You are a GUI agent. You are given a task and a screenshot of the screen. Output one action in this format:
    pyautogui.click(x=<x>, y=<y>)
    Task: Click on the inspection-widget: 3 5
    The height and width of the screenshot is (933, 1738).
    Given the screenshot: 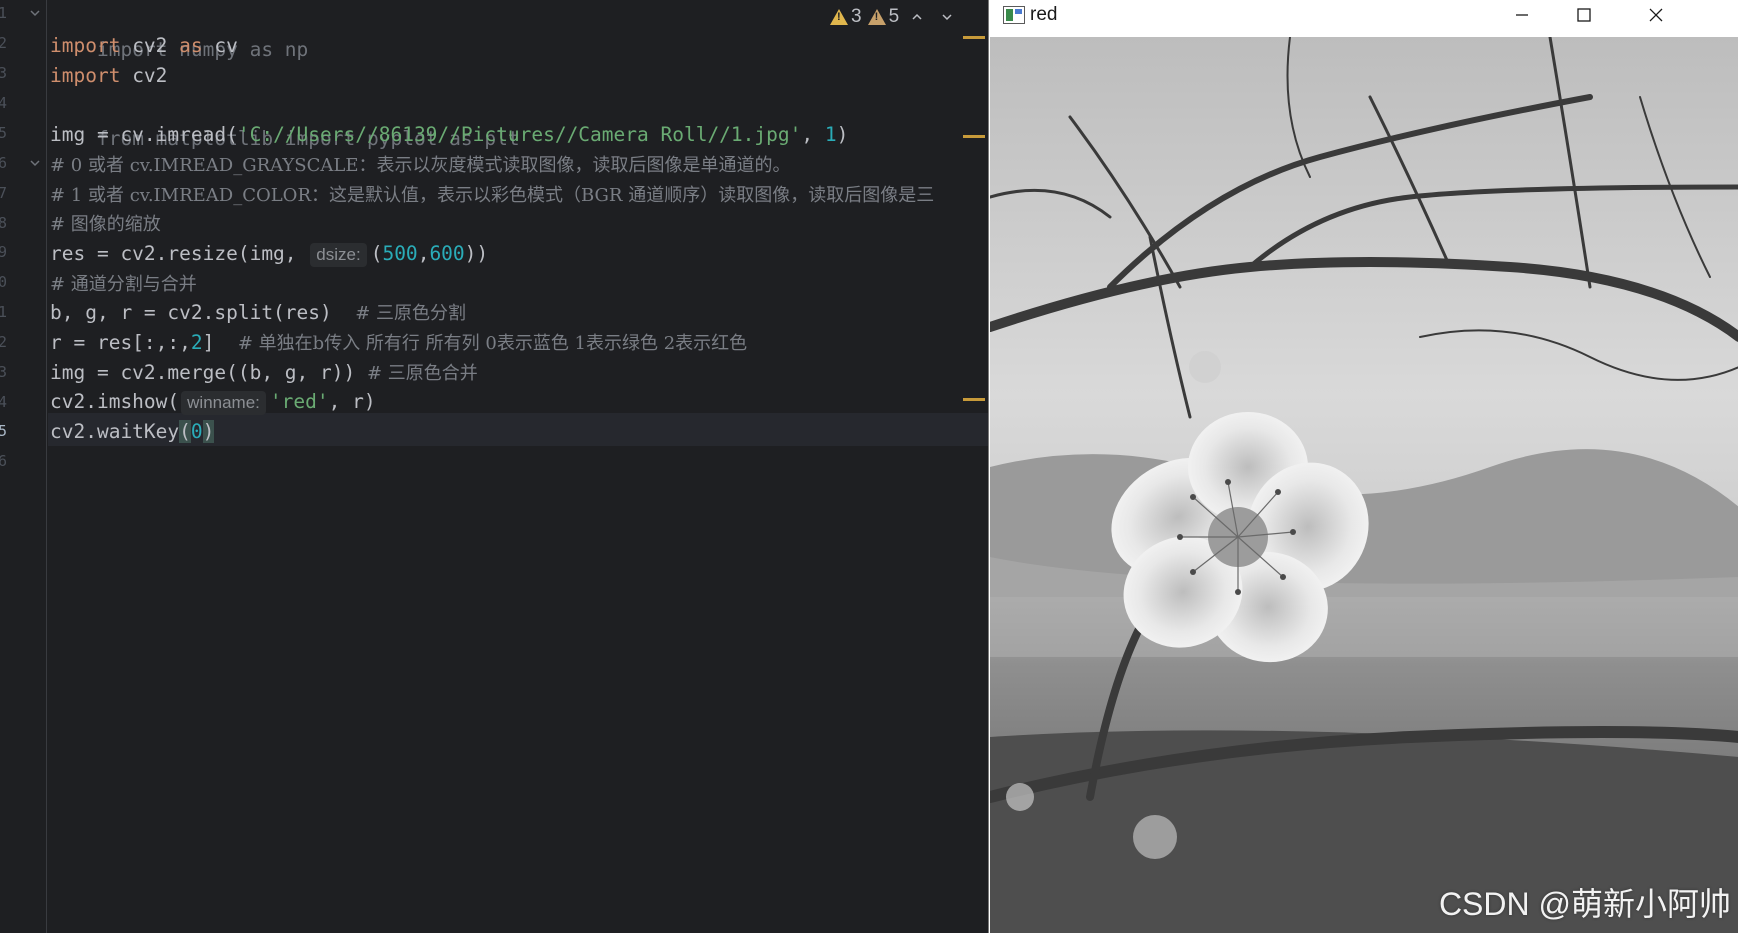 What is the action you would take?
    pyautogui.click(x=894, y=17)
    